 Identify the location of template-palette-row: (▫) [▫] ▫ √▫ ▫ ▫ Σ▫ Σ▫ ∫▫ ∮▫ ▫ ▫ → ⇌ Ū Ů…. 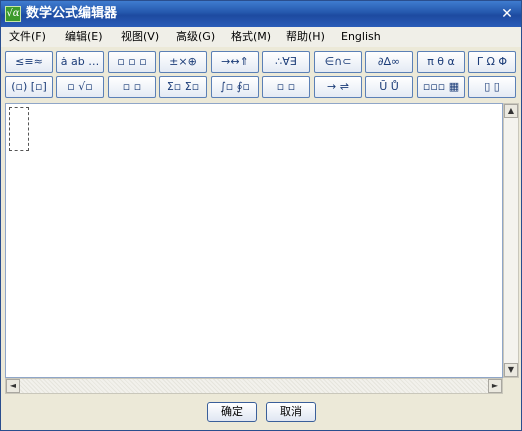
(262, 88).